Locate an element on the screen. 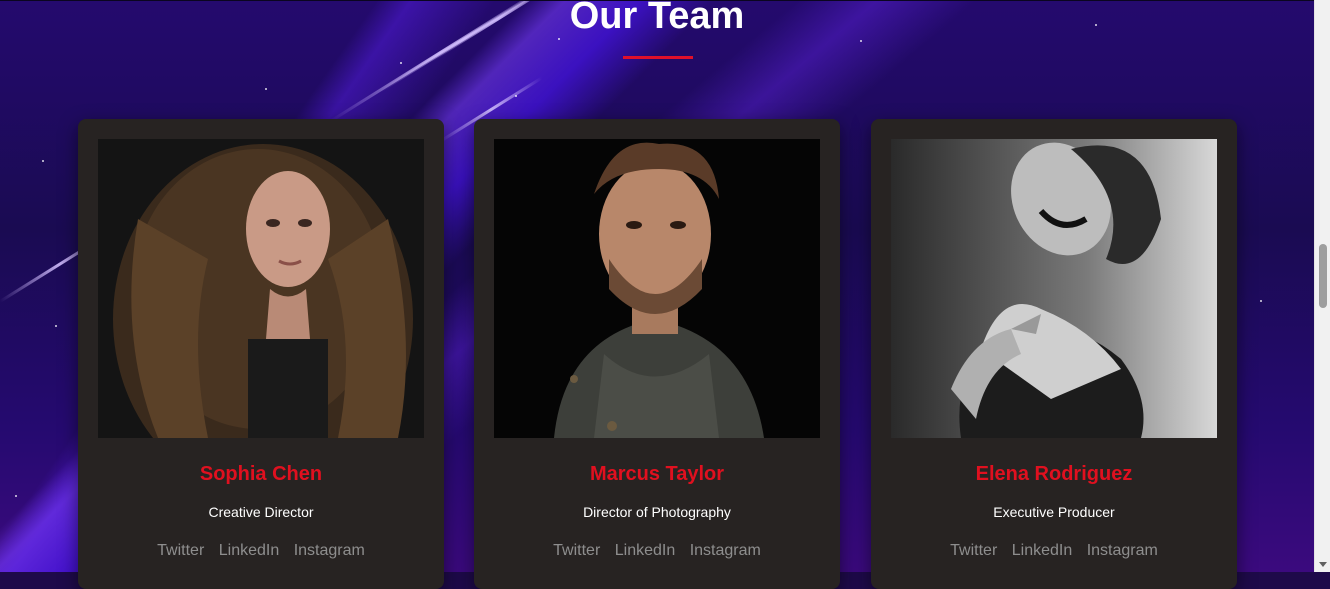 This screenshot has height=589, width=1330. member-role: Creative Director is located at coordinates (261, 512).